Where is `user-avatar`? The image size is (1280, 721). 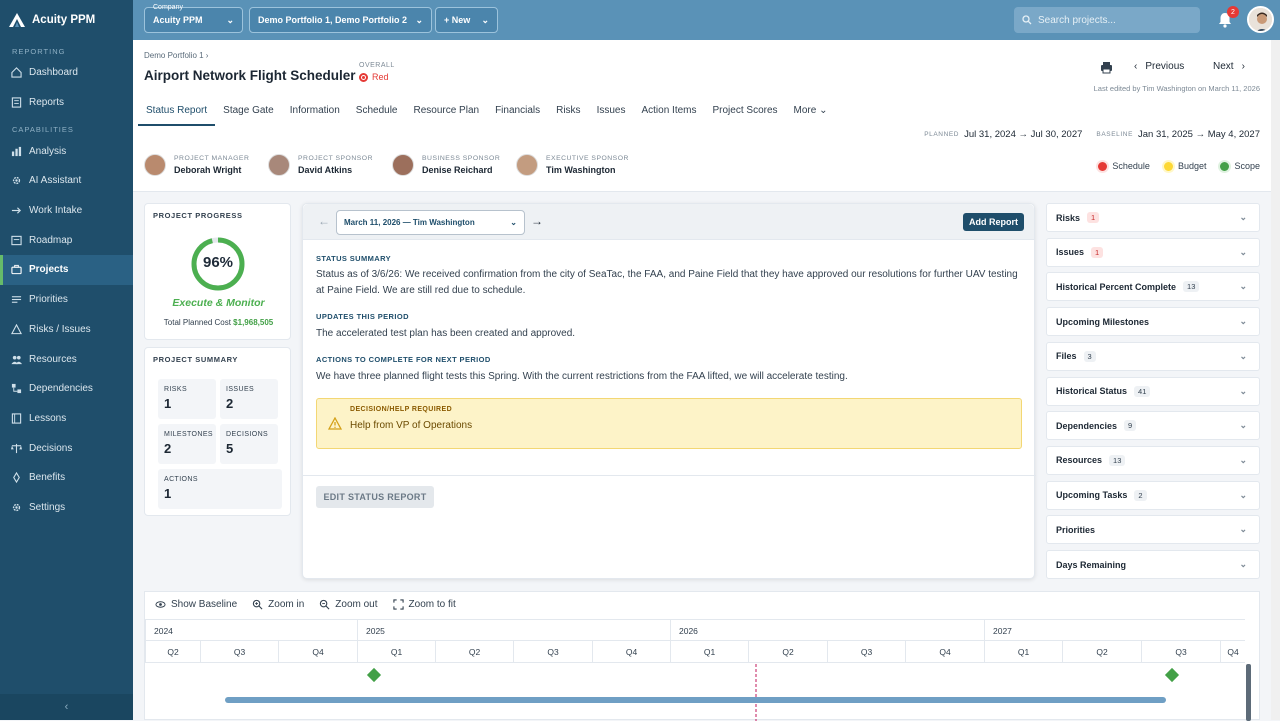 user-avatar is located at coordinates (1260, 19).